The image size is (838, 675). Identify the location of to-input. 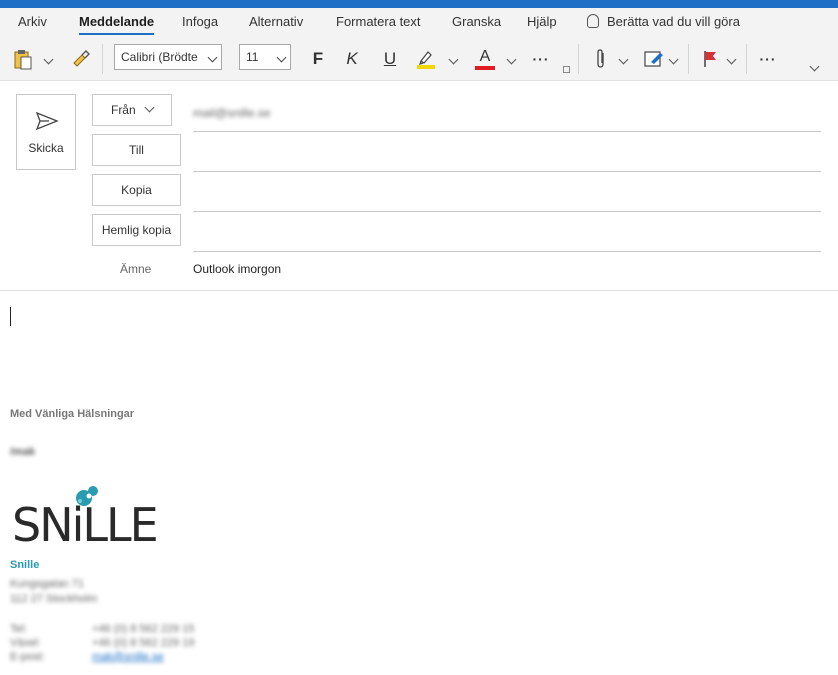
(507, 153).